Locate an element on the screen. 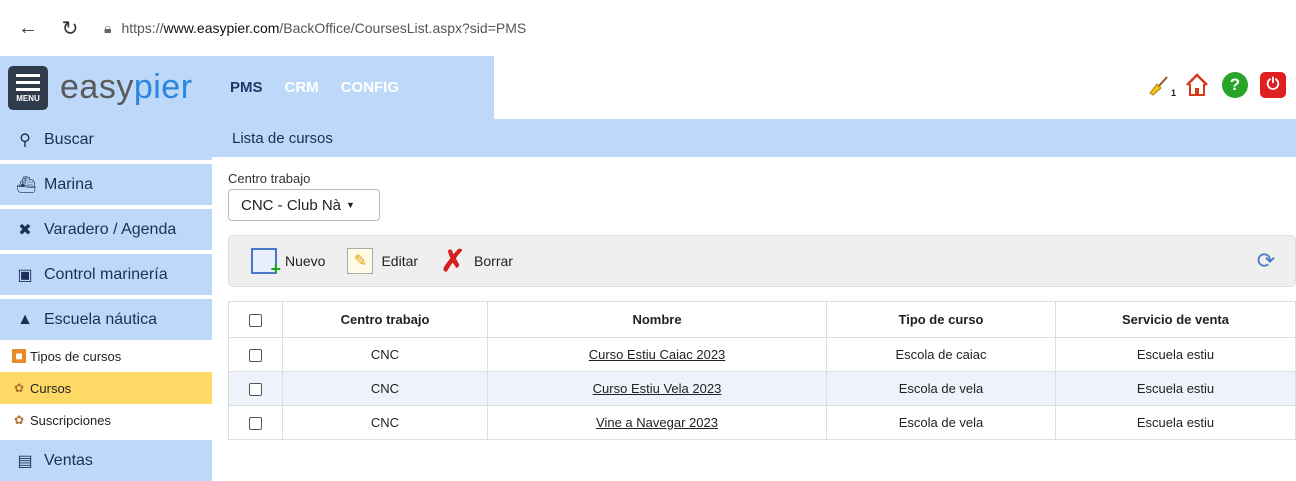 The height and width of the screenshot is (481, 1296). logo: easypier is located at coordinates (126, 87).